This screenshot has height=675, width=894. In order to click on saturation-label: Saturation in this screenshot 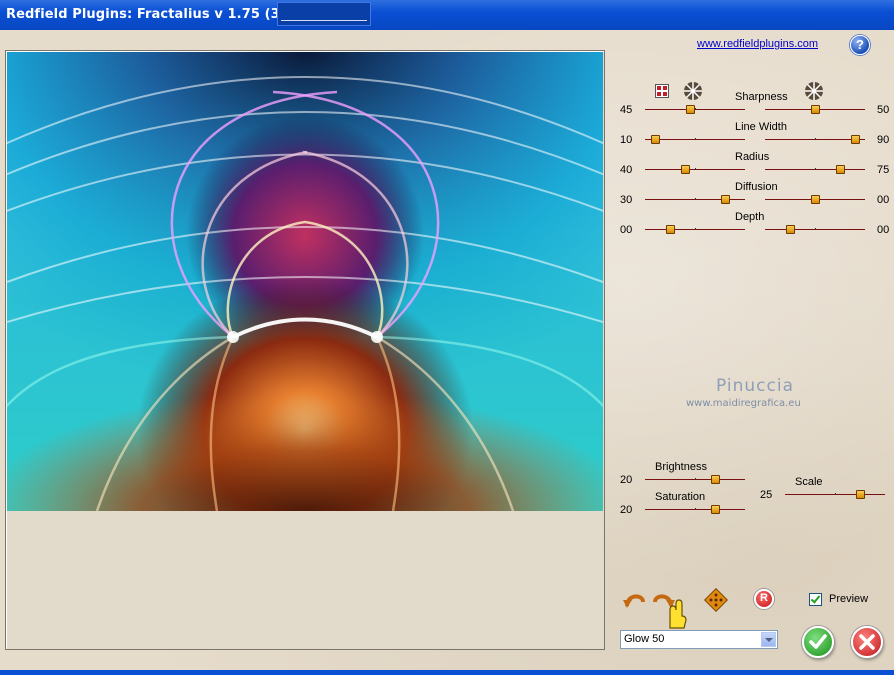, I will do `click(680, 497)`.